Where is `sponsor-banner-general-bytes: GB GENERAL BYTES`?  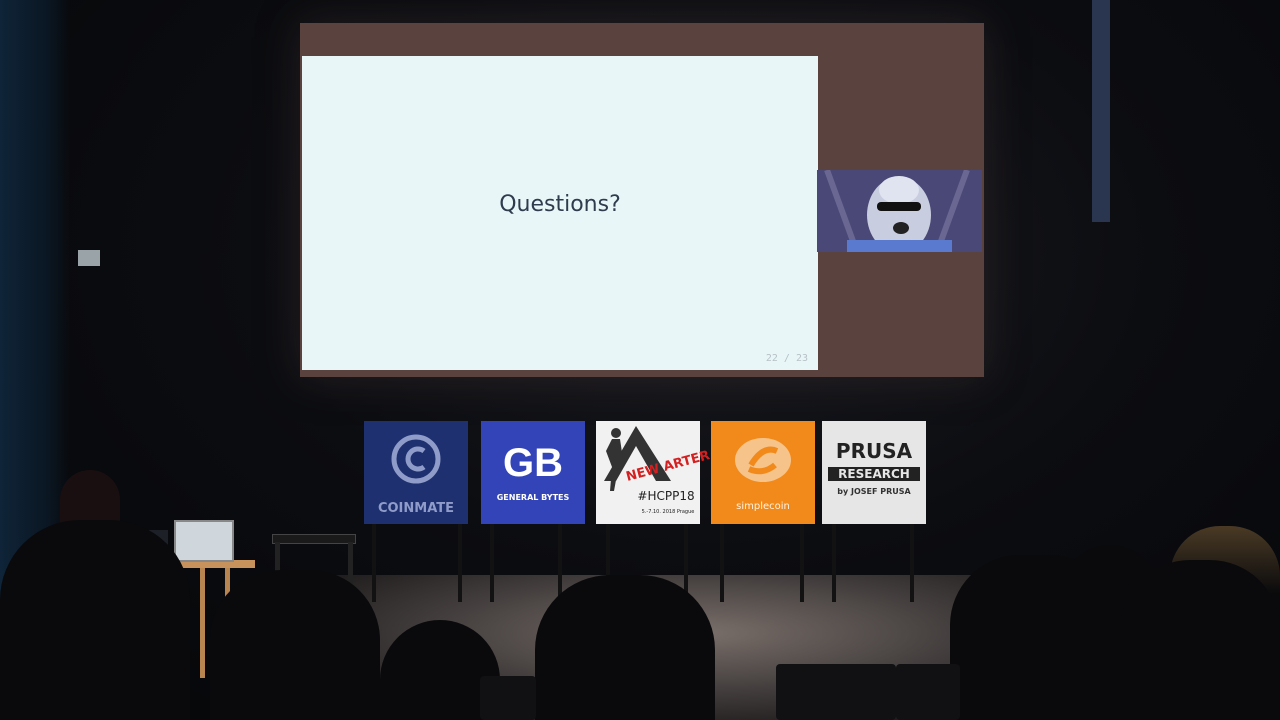 sponsor-banner-general-bytes: GB GENERAL BYTES is located at coordinates (533, 472).